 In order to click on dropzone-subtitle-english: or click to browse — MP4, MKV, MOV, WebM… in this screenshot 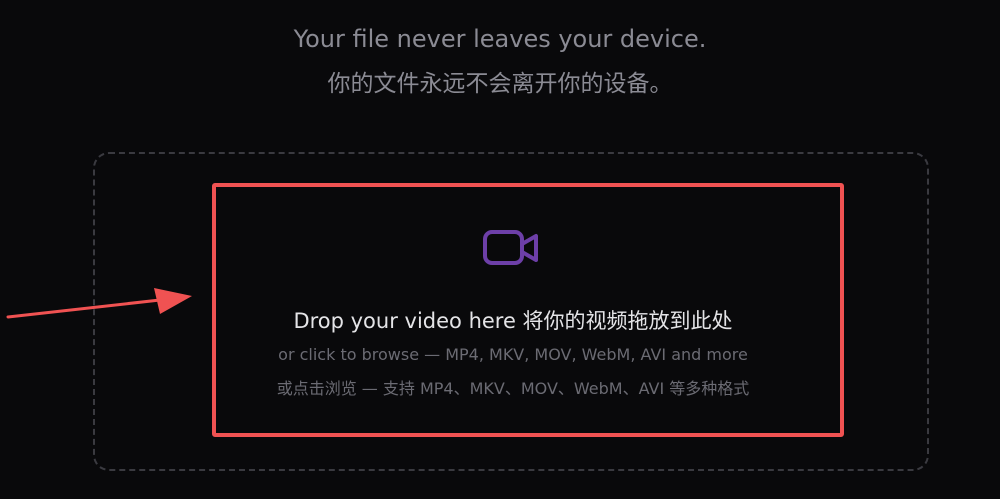, I will do `click(513, 354)`.